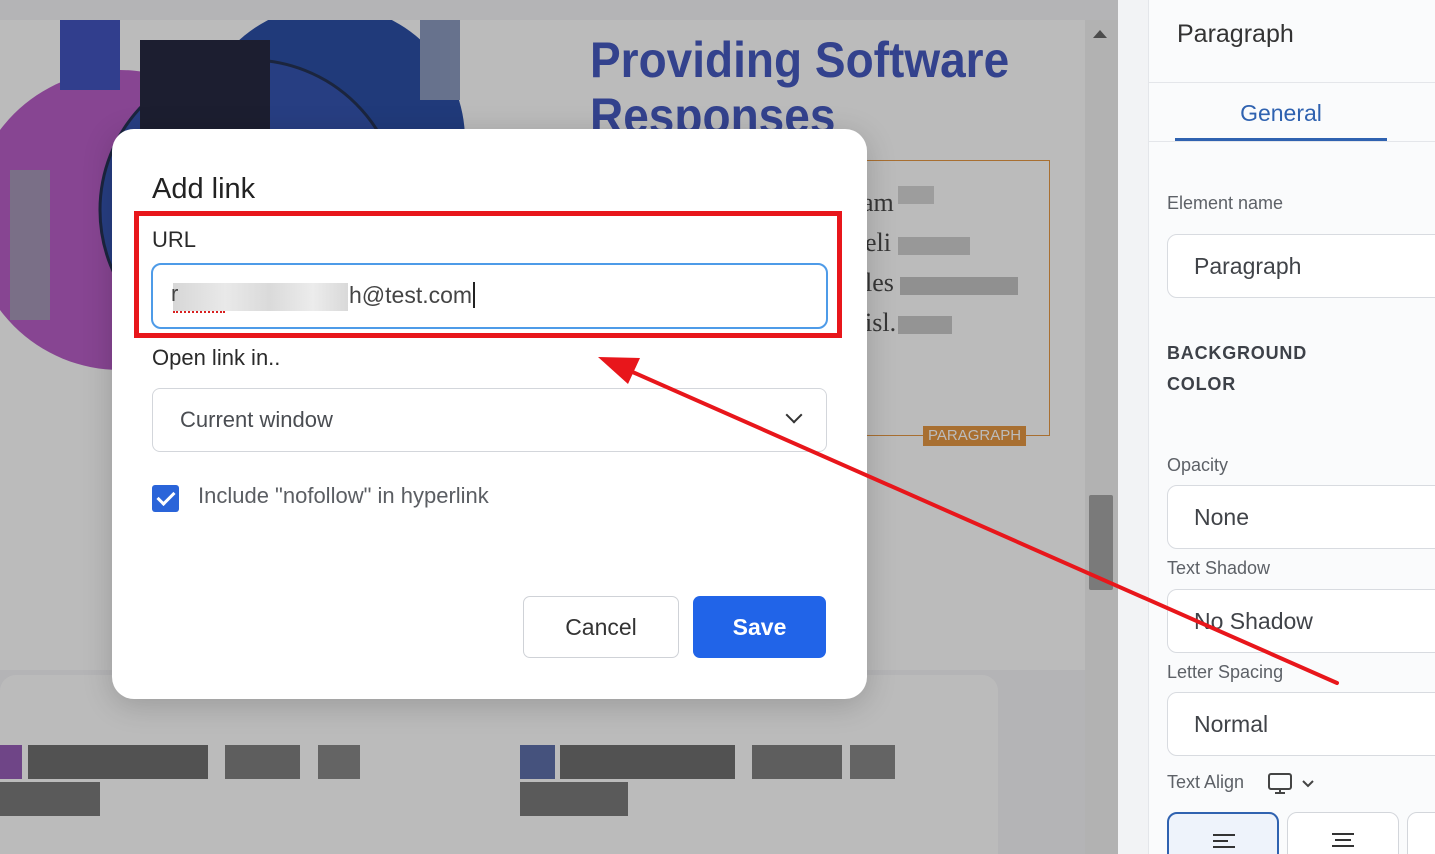 The image size is (1435, 854). I want to click on background-color-label: BACKGROUND COLOR, so click(1237, 368).